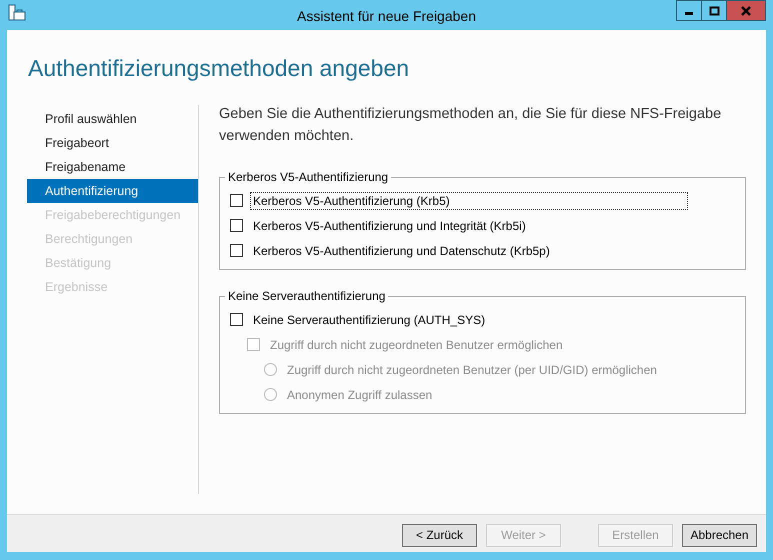 The image size is (773, 560). I want to click on description-text: Geben Sie die Authentifizierungsmethoden an, die Sie für diese NFS-Freigabe verwenden möchten., so click(470, 125).